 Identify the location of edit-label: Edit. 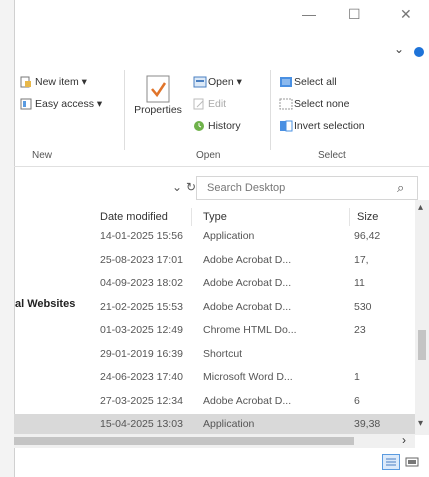
(217, 104).